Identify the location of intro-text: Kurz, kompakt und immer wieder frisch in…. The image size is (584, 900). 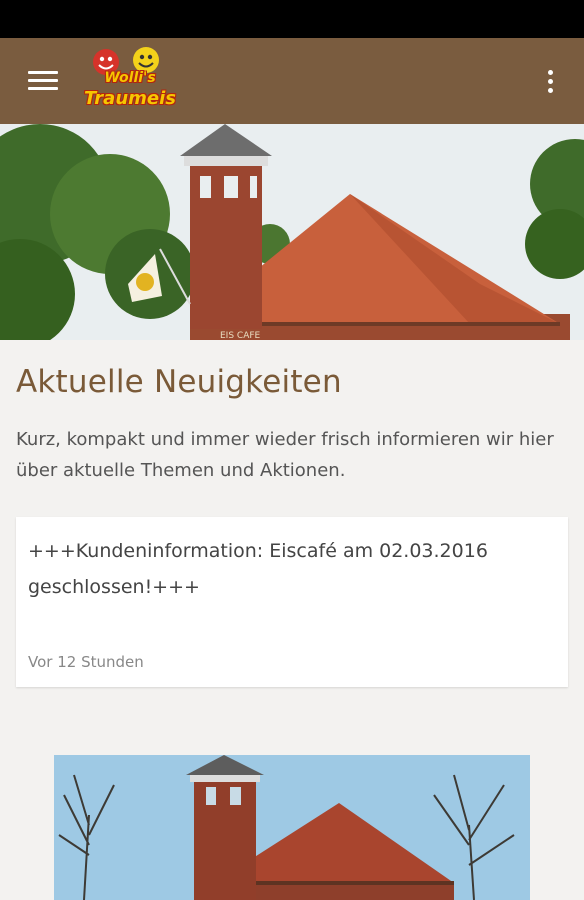
(285, 455).